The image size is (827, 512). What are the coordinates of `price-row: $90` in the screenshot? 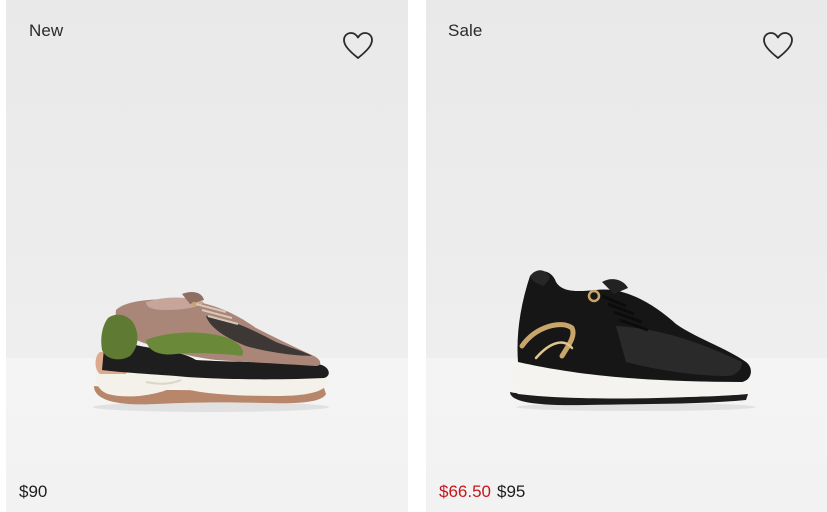 It's located at (33, 492).